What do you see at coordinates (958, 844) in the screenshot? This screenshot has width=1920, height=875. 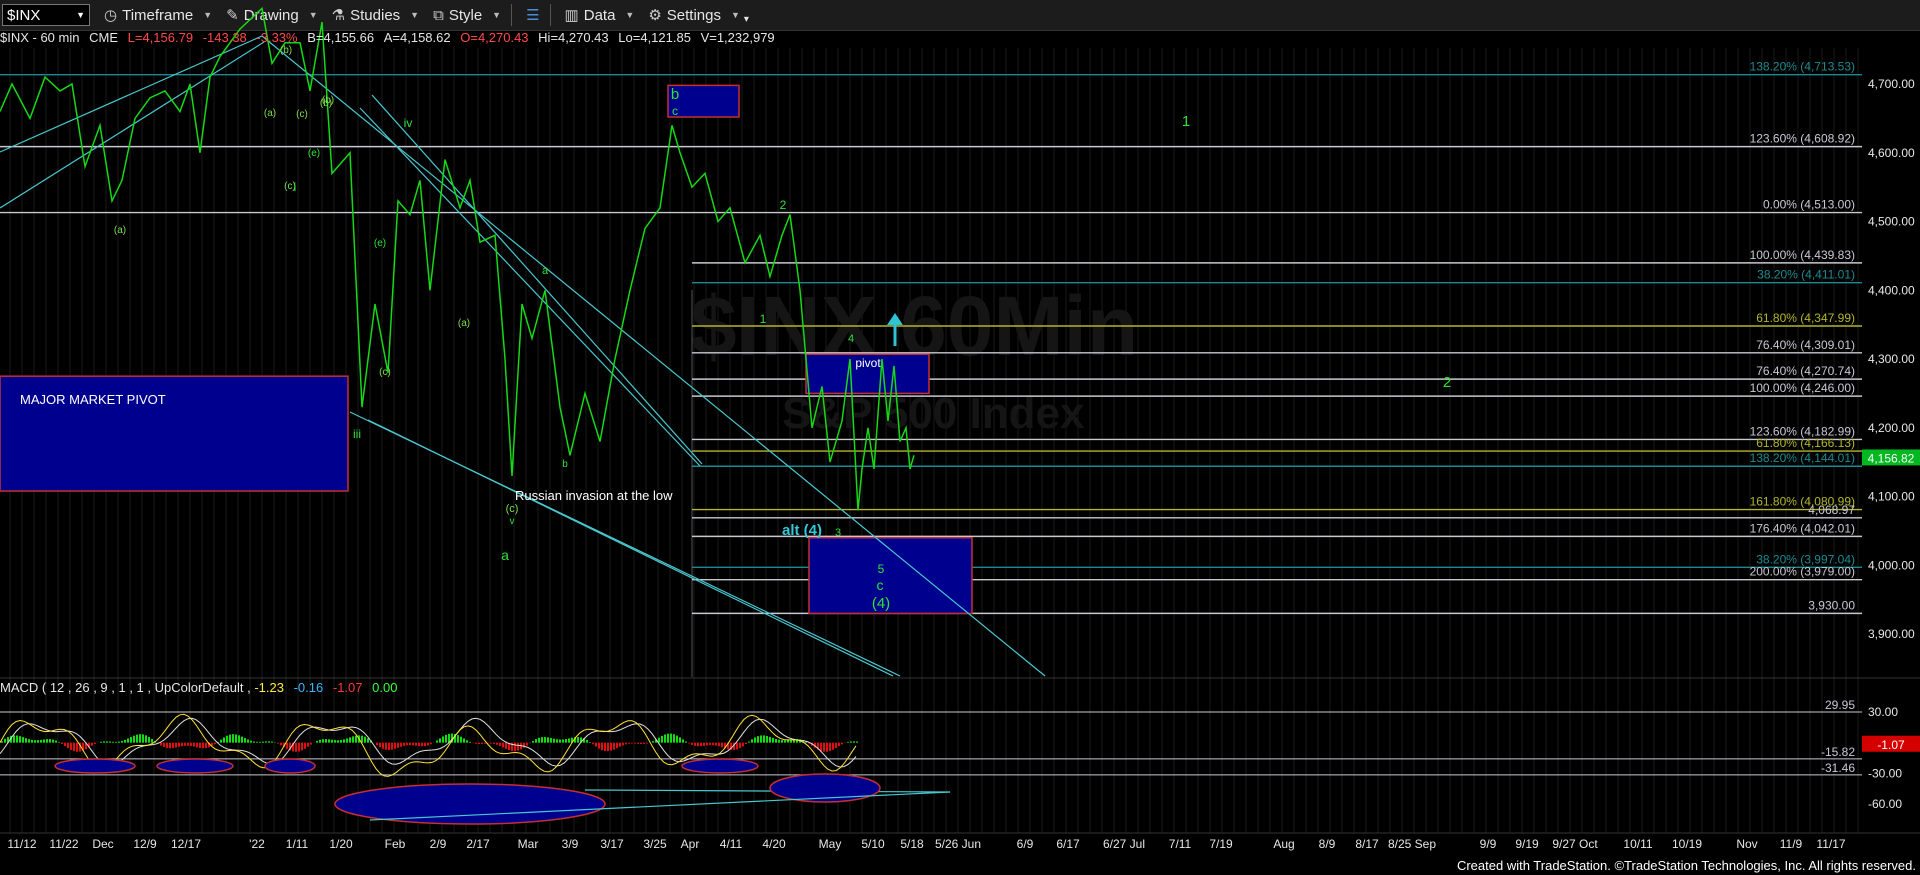 I see `x-axis-tick-label: 5/26 Jun` at bounding box center [958, 844].